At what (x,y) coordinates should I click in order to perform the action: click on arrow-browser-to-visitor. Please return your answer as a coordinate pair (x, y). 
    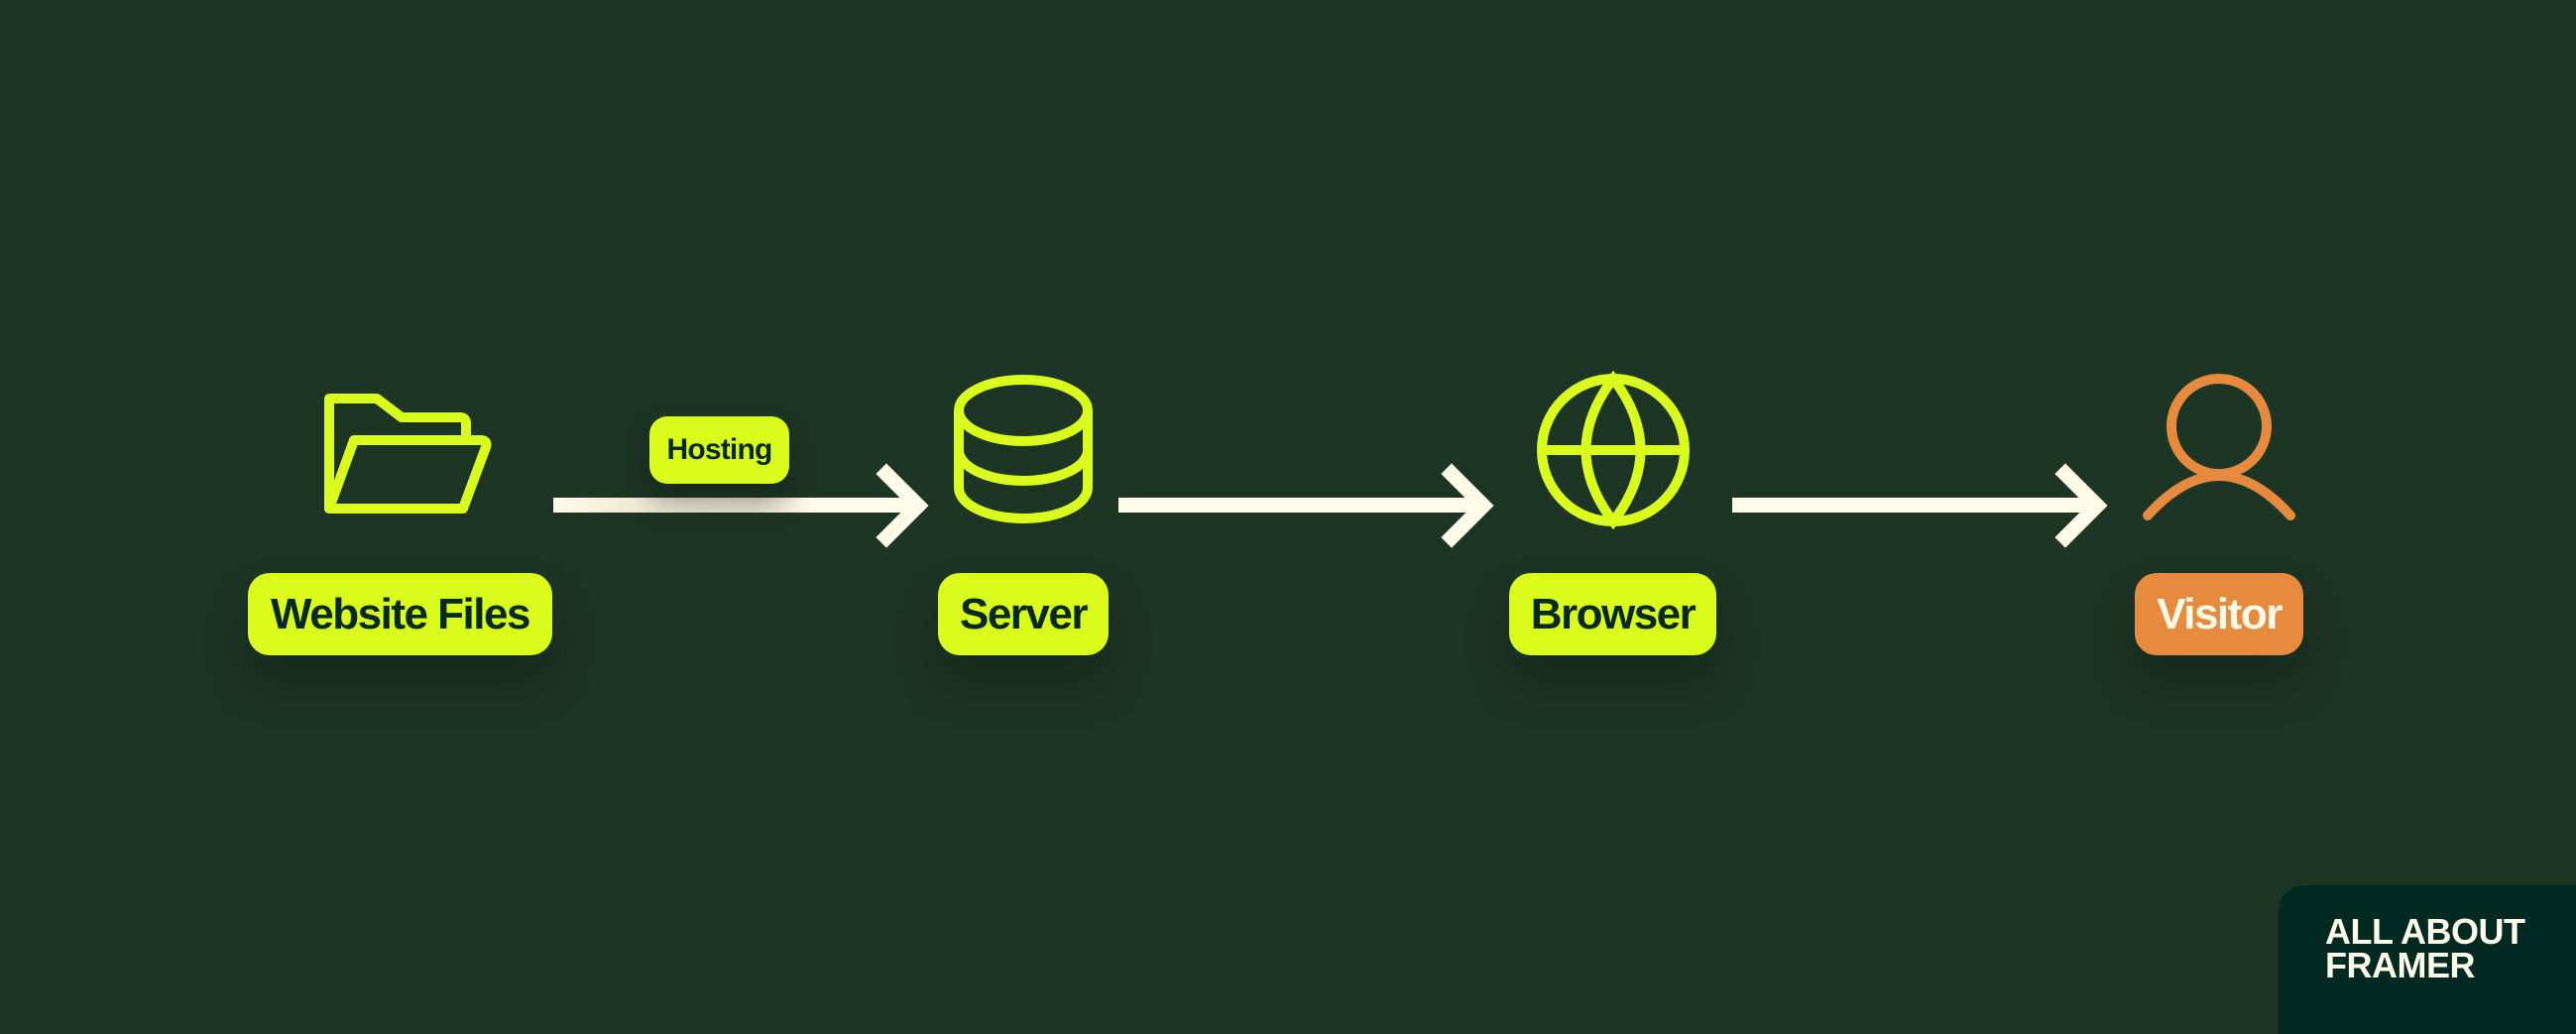
    Looking at the image, I should click on (1920, 505).